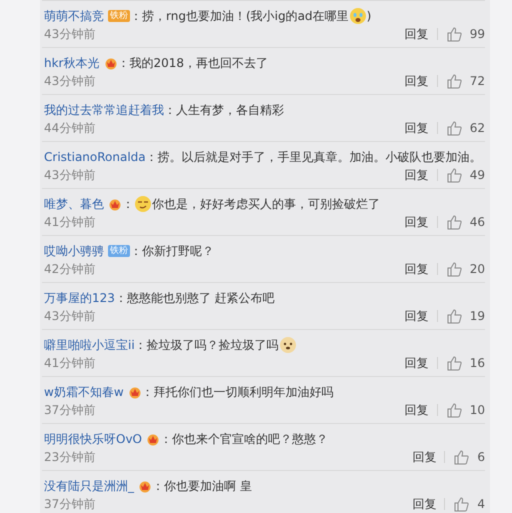 Image resolution: width=512 pixels, height=513 pixels. What do you see at coordinates (84, 392) in the screenshot?
I see `username-link: w奶霜不知春w` at bounding box center [84, 392].